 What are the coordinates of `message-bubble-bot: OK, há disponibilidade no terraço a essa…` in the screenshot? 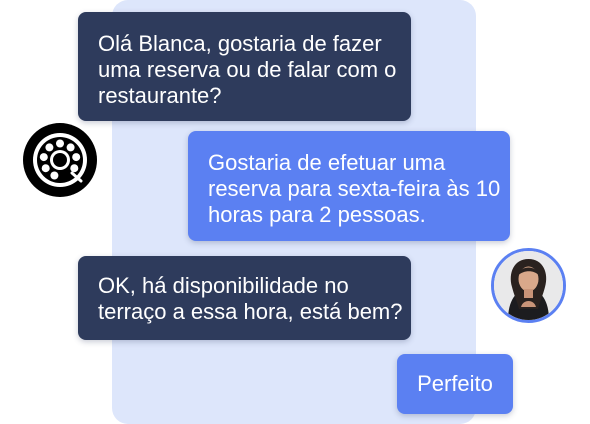 It's located at (244, 298).